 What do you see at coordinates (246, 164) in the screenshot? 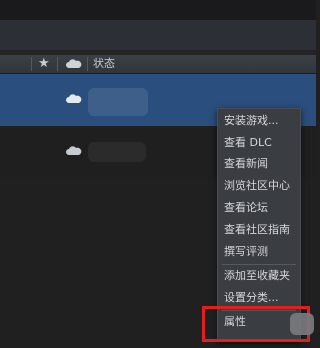
I see `menu-item-view-news: 查看新闻` at bounding box center [246, 164].